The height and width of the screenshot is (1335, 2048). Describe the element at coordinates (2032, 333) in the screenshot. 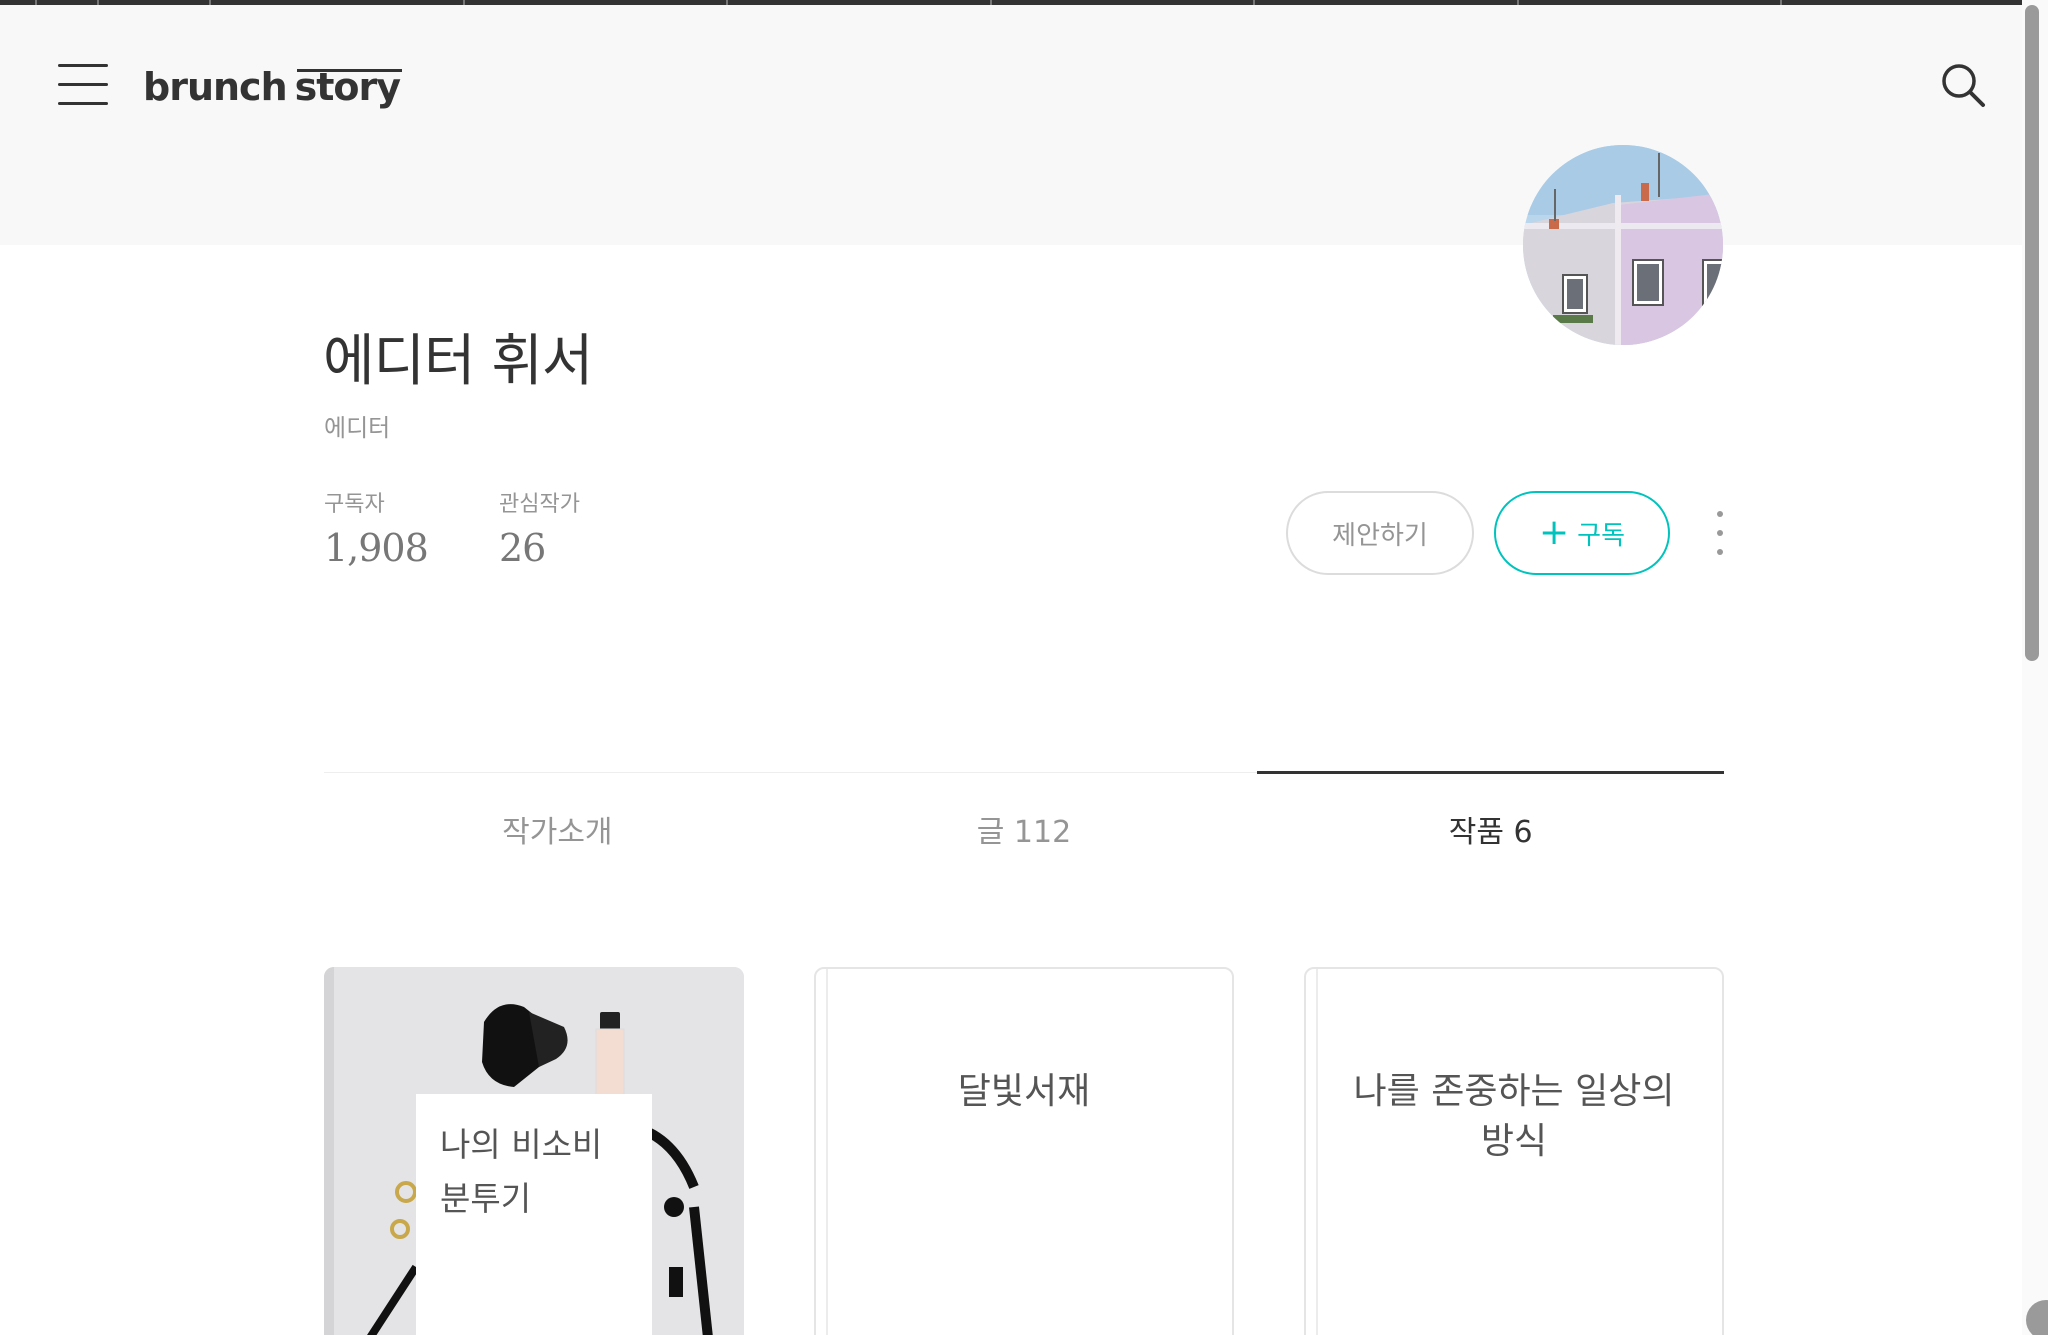

I see `scrollbar-thumb` at that location.